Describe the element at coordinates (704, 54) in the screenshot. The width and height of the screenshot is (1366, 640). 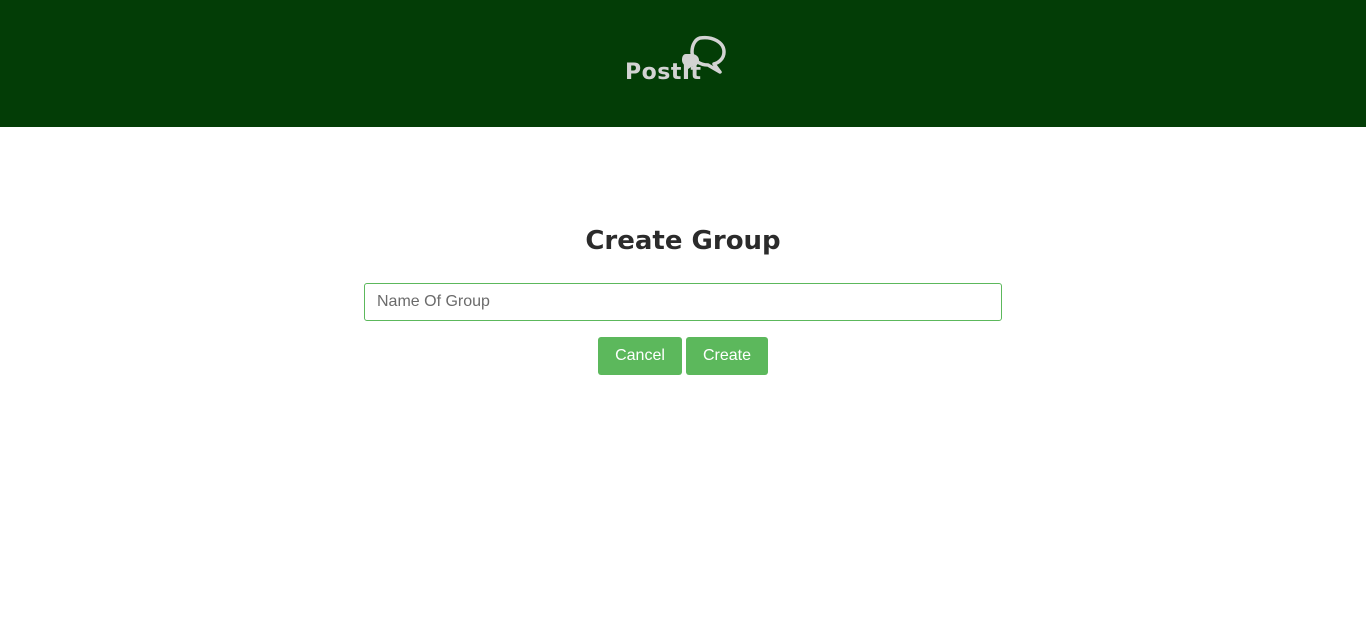
I see `chat-bubbles-icon` at that location.